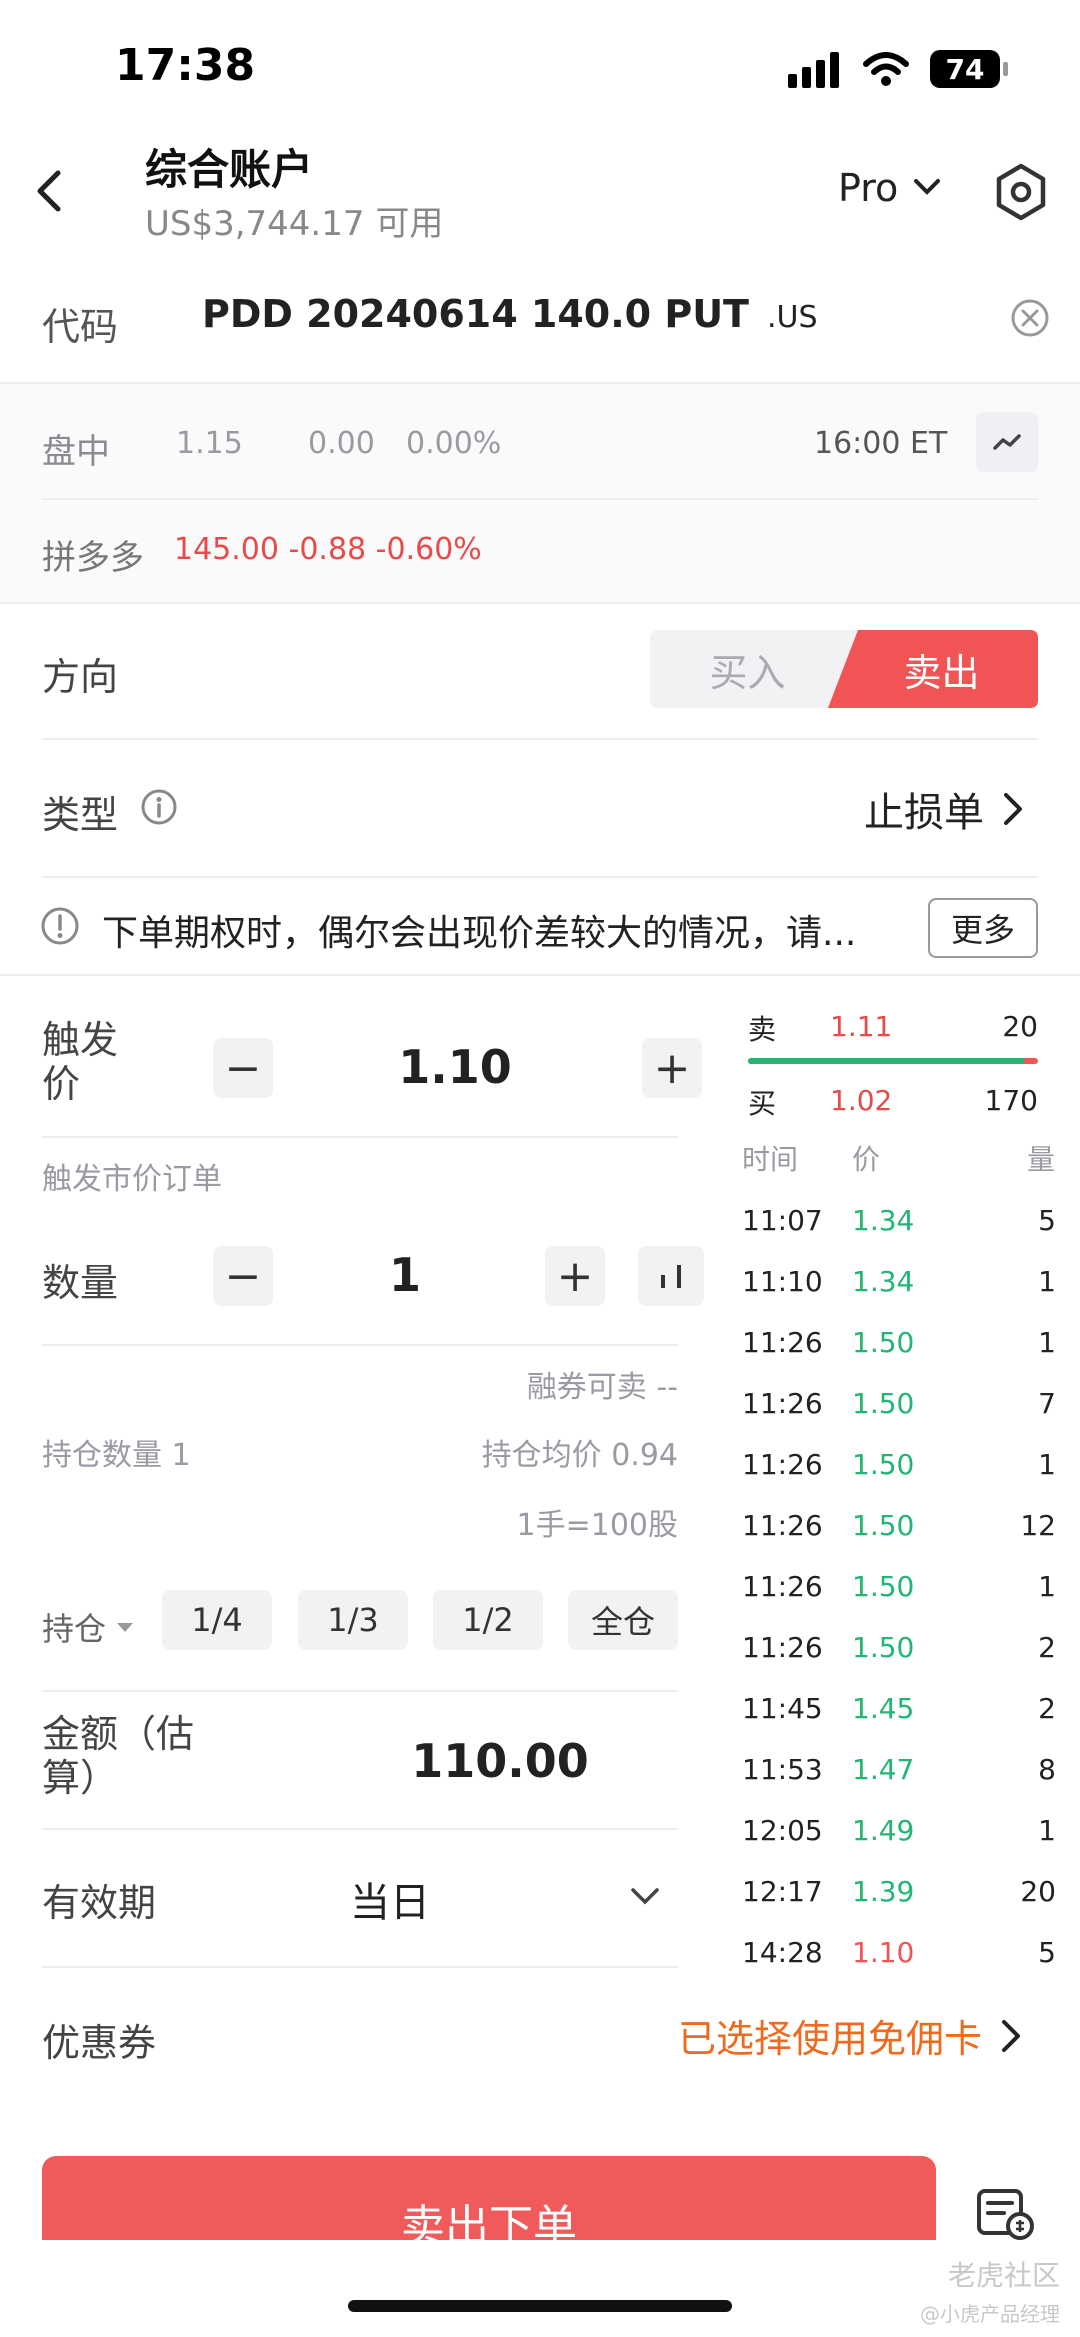 Image resolution: width=1080 pixels, height=2337 pixels. What do you see at coordinates (159, 809) in the screenshot?
I see `info-icon` at bounding box center [159, 809].